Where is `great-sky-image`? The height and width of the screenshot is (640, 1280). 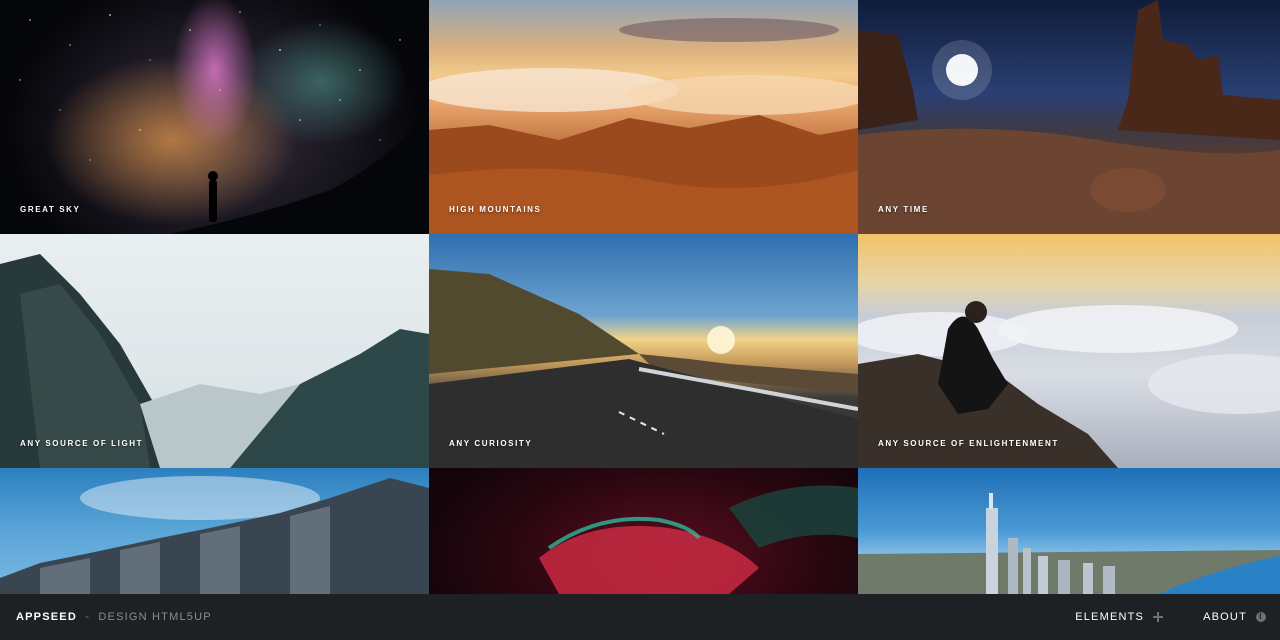
great-sky-image is located at coordinates (214, 117).